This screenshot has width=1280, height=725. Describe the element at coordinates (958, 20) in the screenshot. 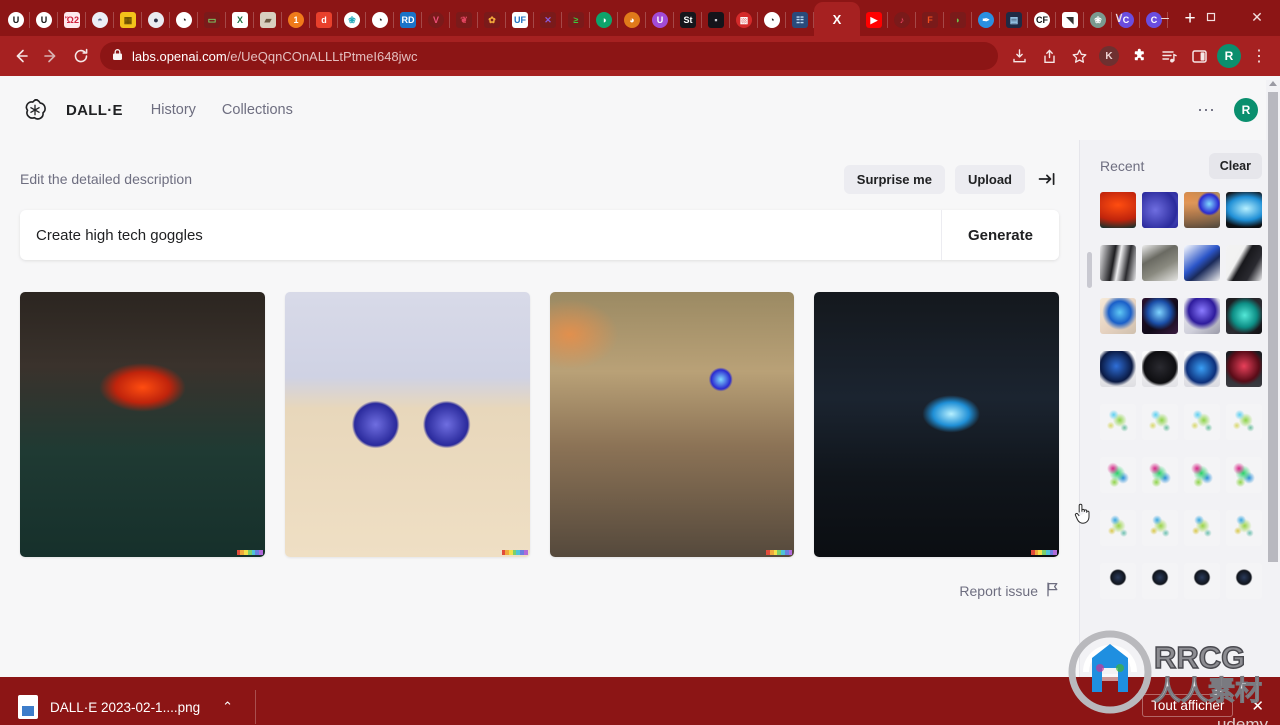

I see `tab-favicon-leaf-green: ◗` at that location.